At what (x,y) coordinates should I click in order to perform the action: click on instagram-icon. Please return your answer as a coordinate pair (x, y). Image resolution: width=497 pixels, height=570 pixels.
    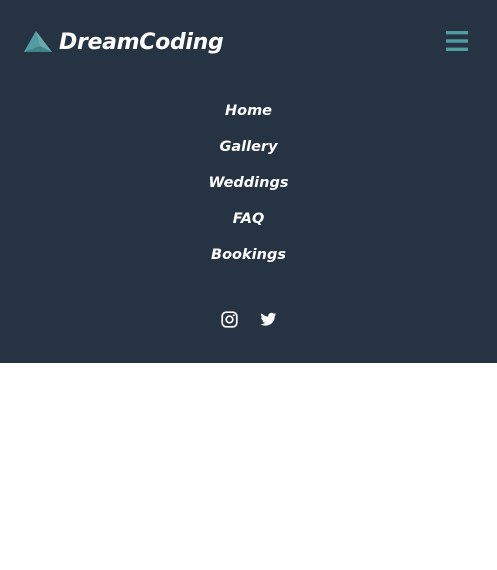
    Looking at the image, I should click on (229, 319).